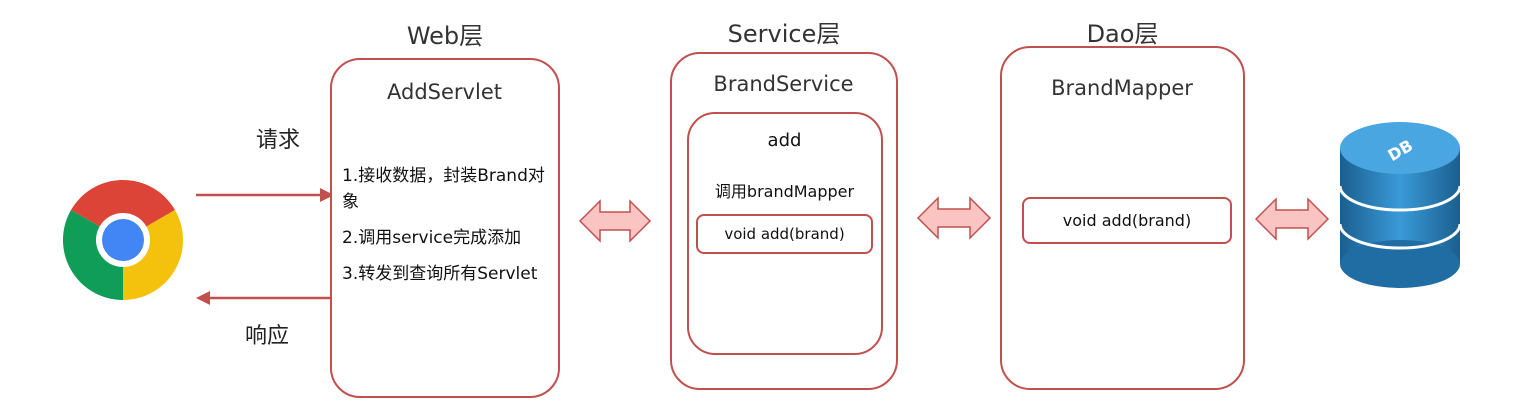 The height and width of the screenshot is (410, 1534). What do you see at coordinates (1122, 88) in the screenshot?
I see `dao-panel-title: BrandMapper` at bounding box center [1122, 88].